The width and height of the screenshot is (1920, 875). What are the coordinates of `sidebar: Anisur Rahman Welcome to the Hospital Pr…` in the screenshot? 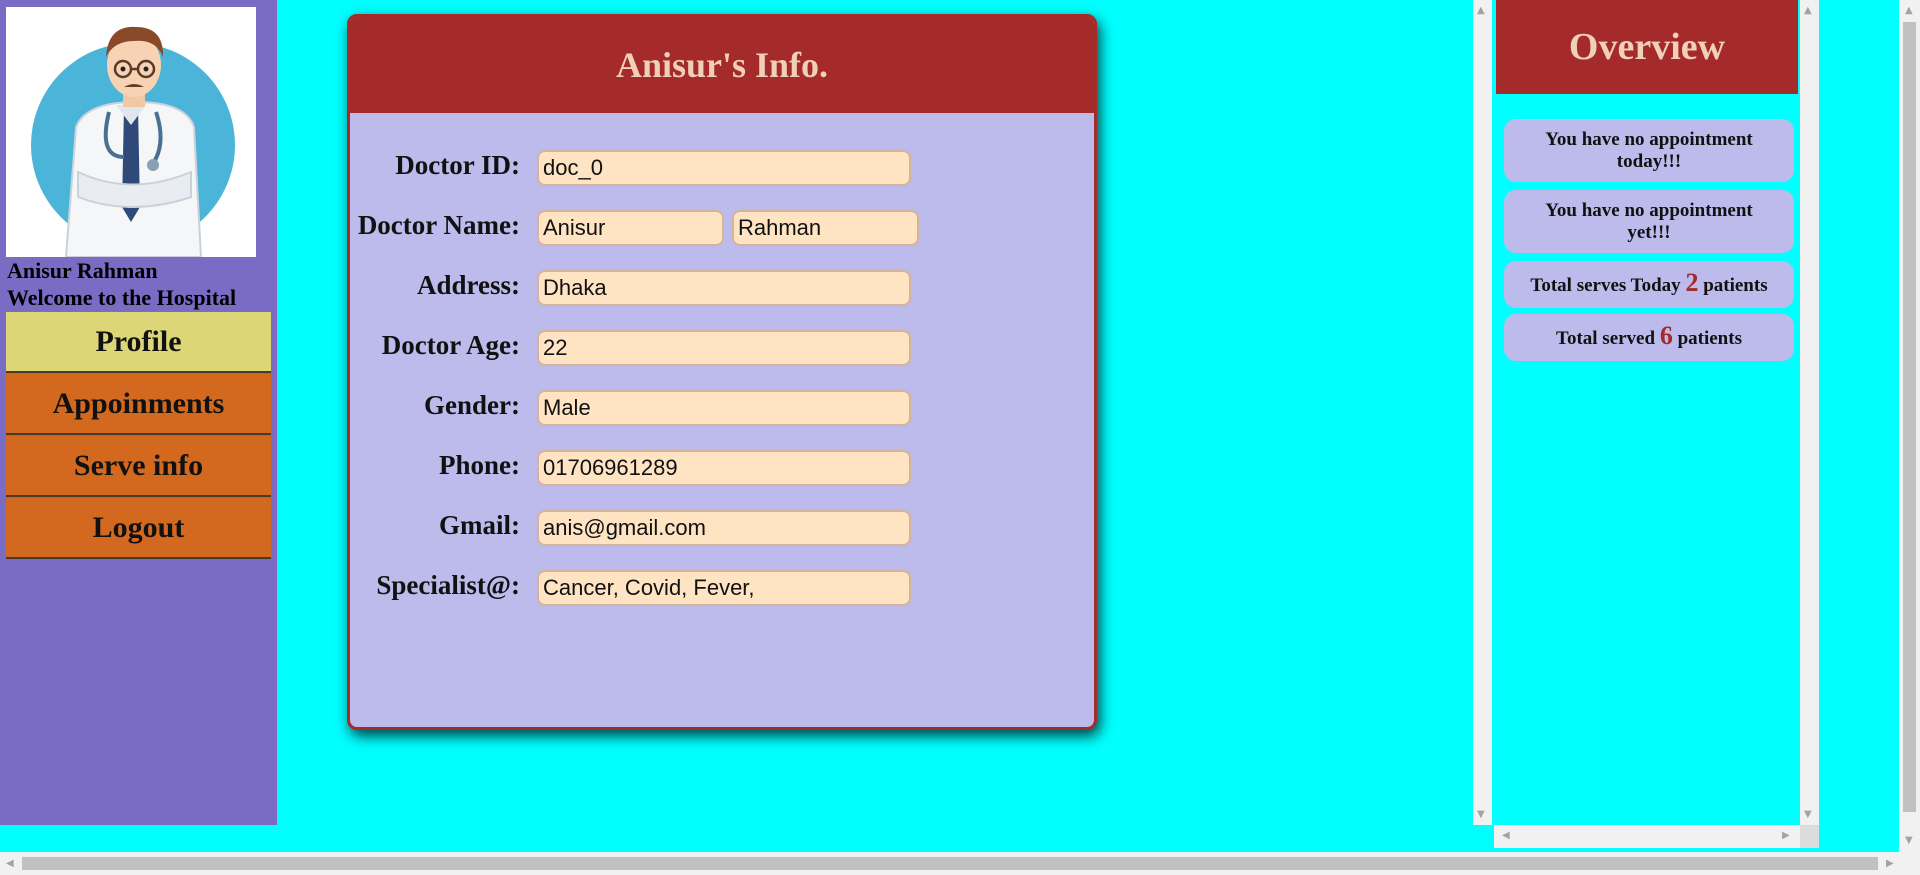 It's located at (138, 412).